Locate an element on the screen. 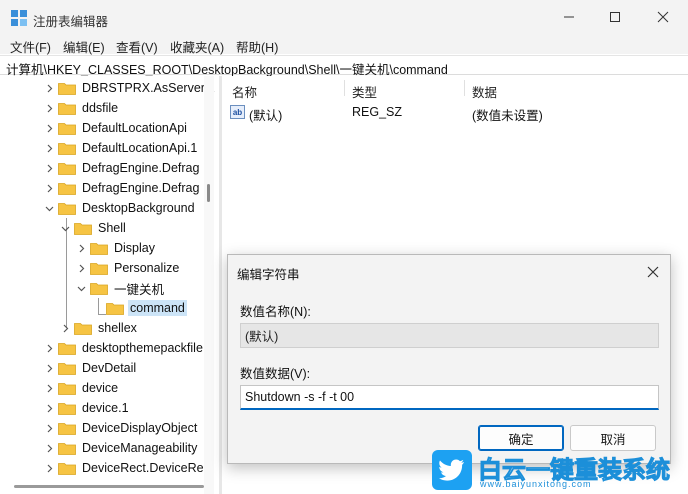 The image size is (688, 494). tree-item: desktopthemepackfile is located at coordinates (124, 348).